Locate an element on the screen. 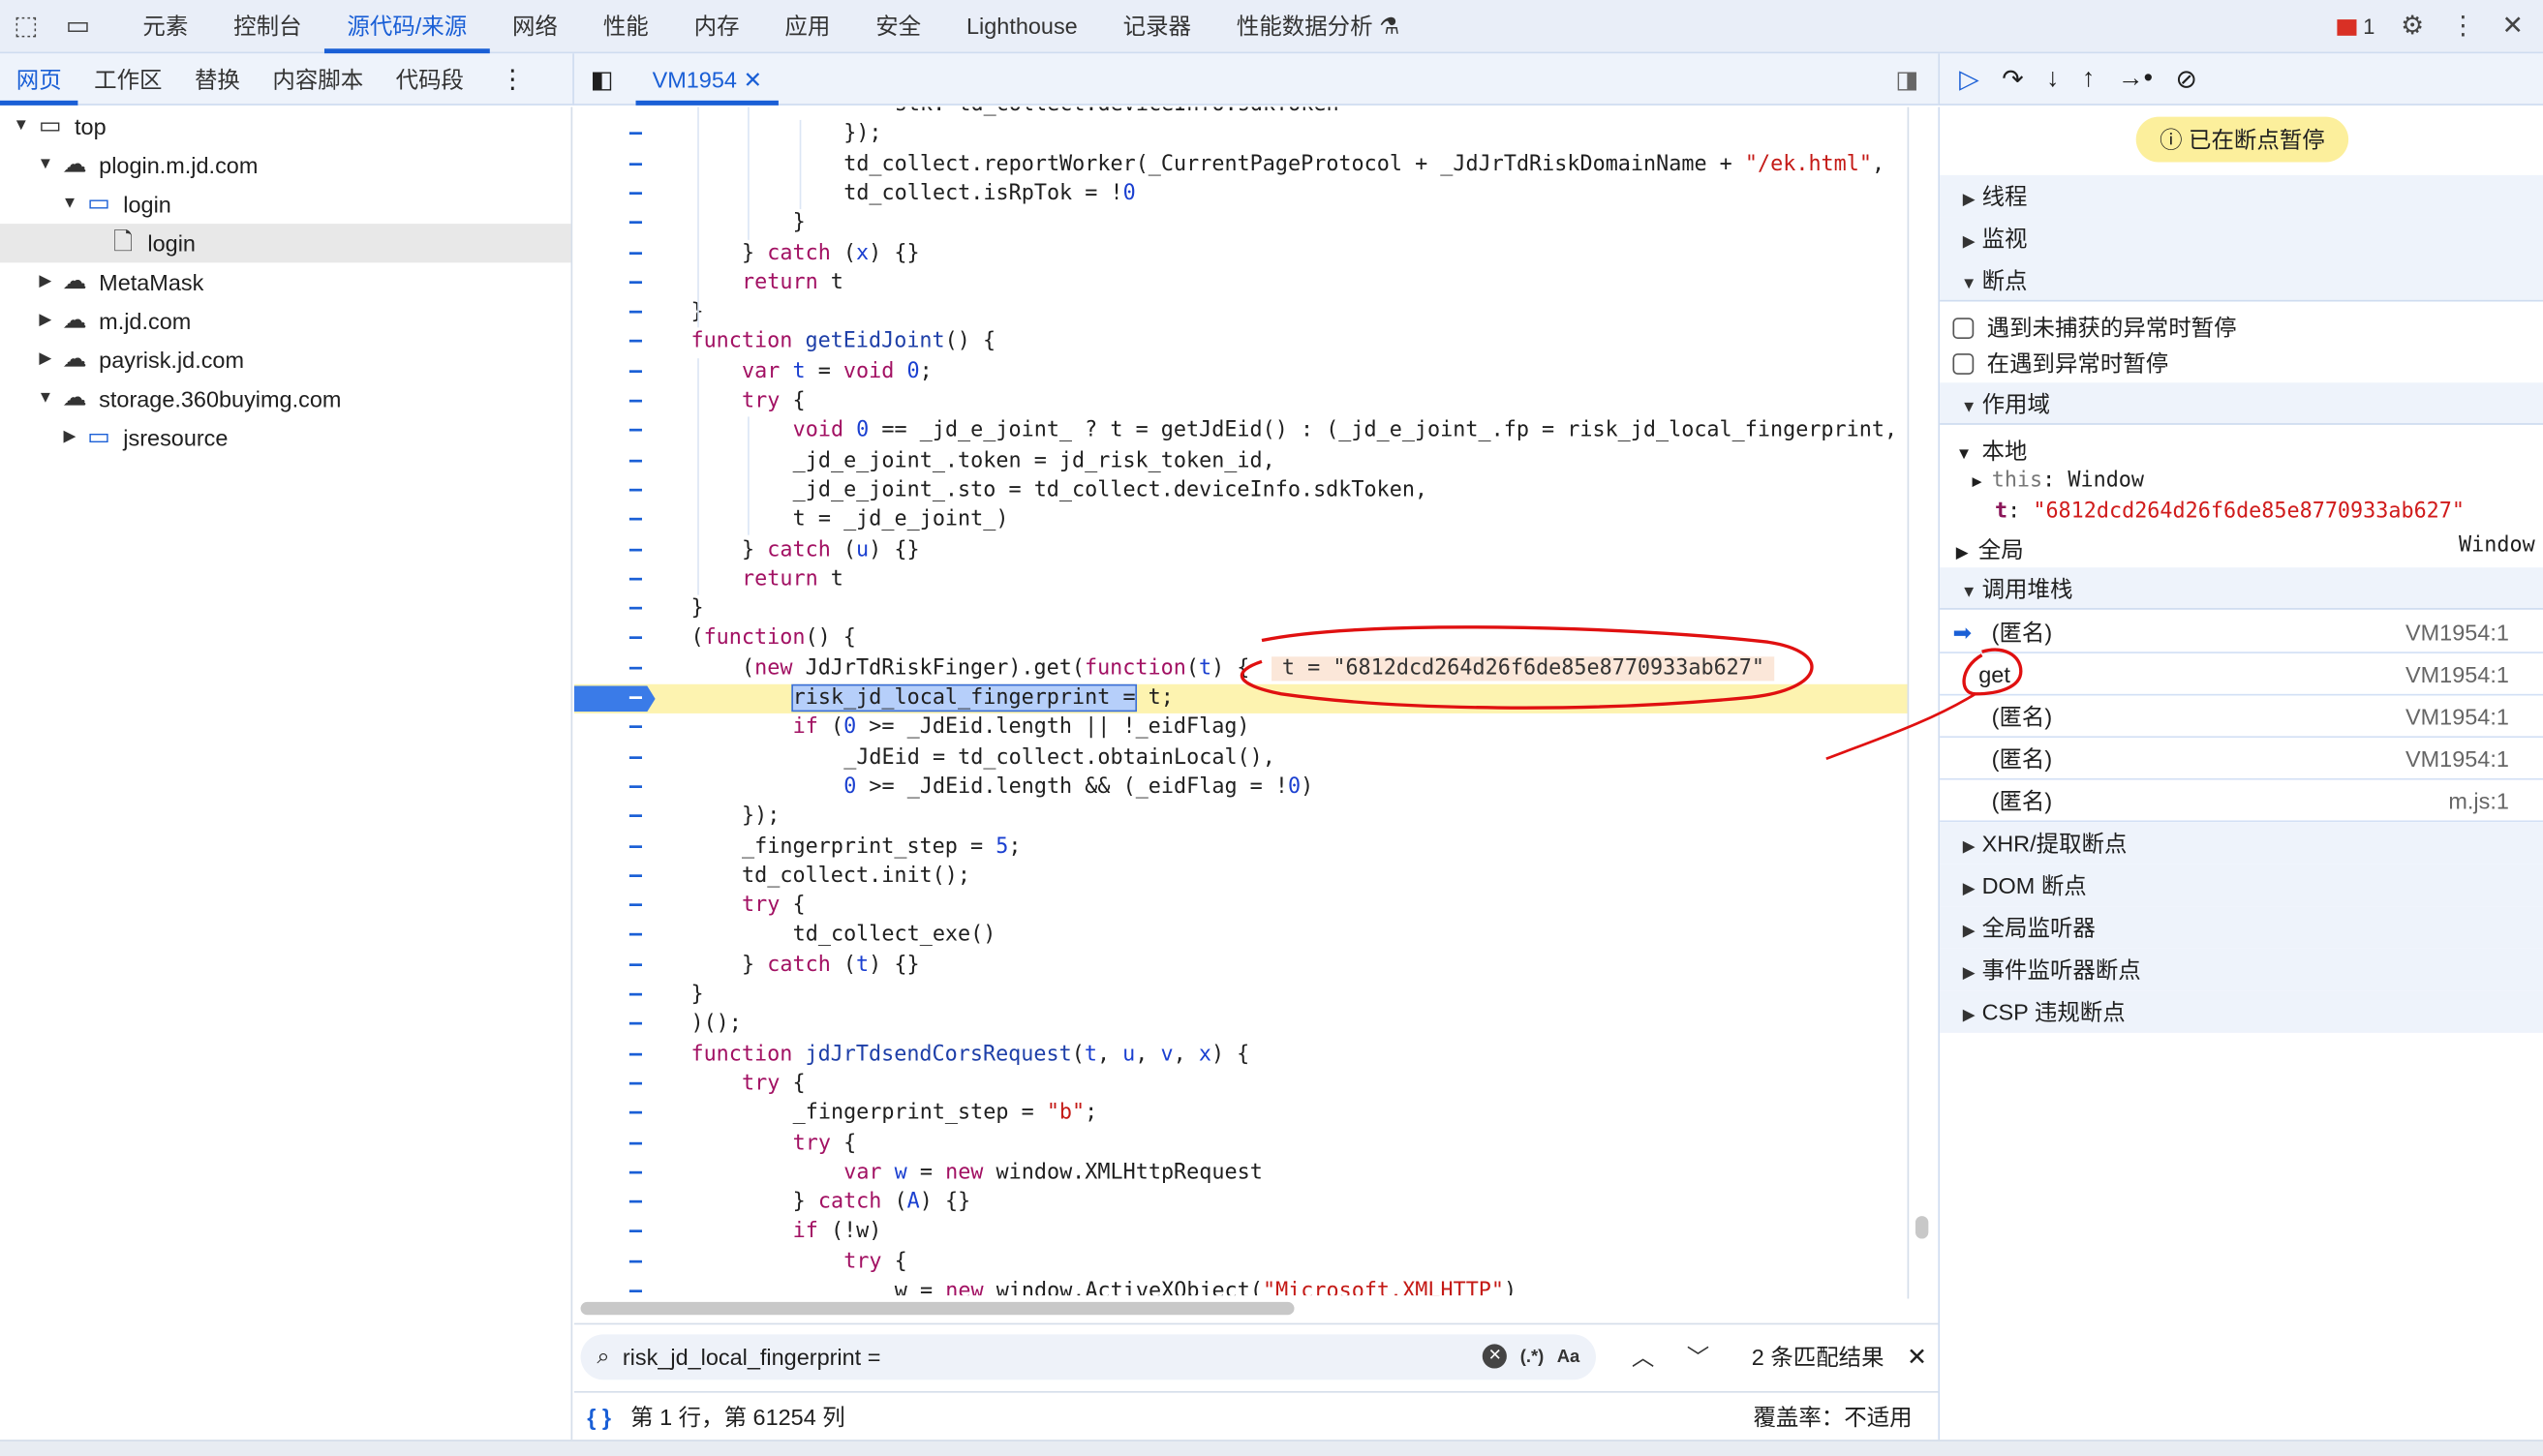  tab-panel-9: 记录器 is located at coordinates (1156, 26).